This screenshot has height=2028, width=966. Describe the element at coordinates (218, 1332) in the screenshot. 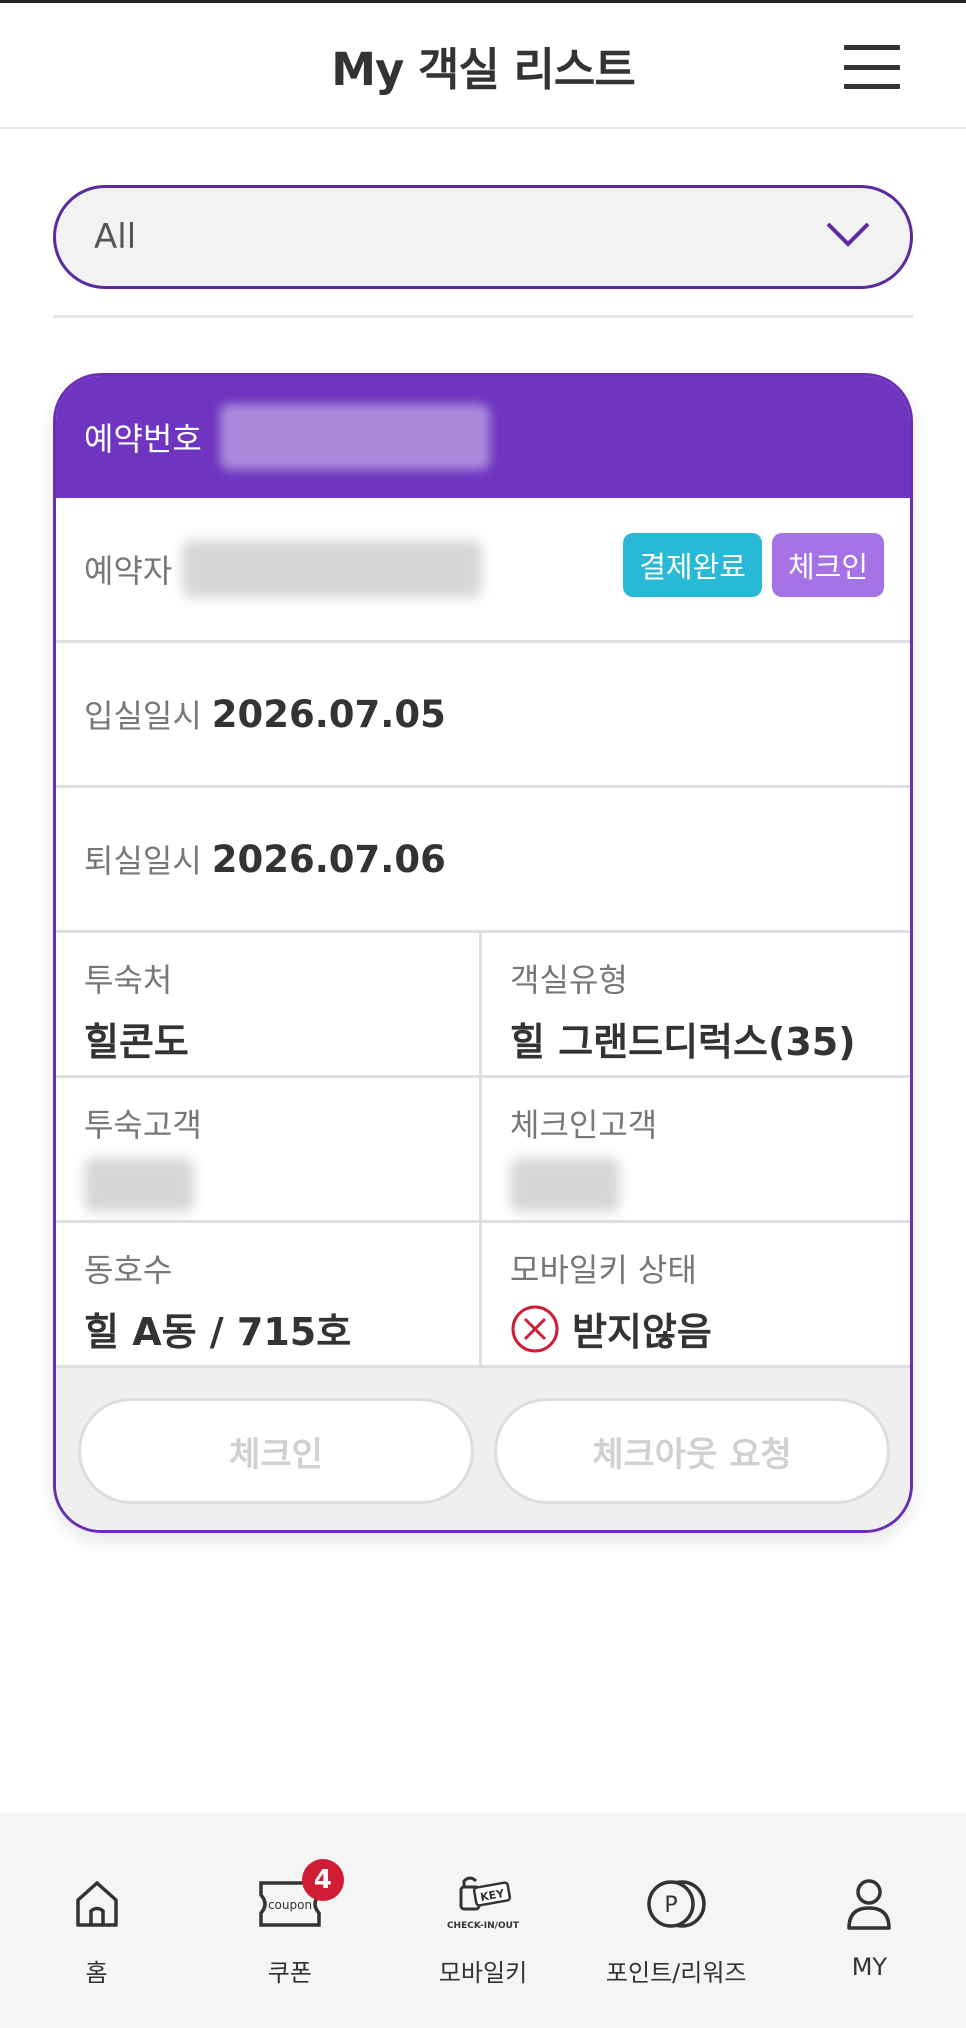

I see `room-number-value: 힐 A동 / 715호` at that location.